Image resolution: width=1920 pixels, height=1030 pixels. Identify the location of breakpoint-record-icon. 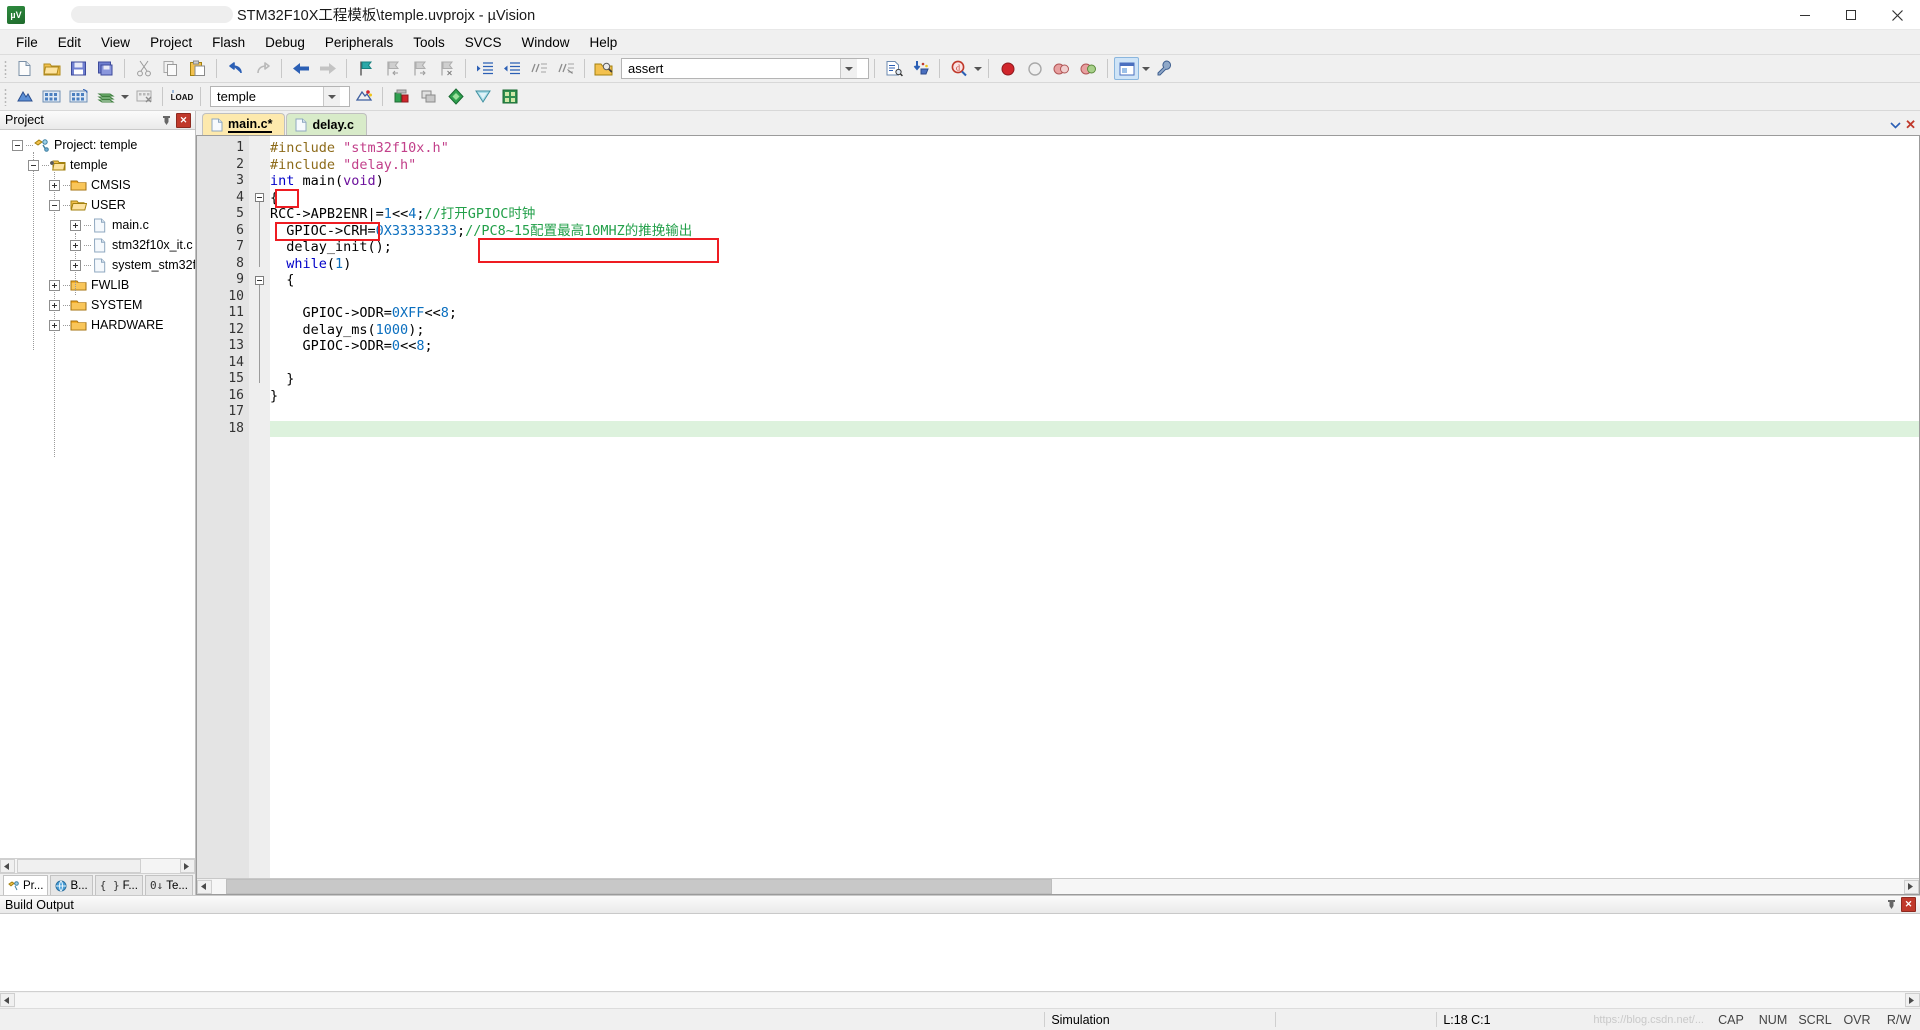
(1007, 68).